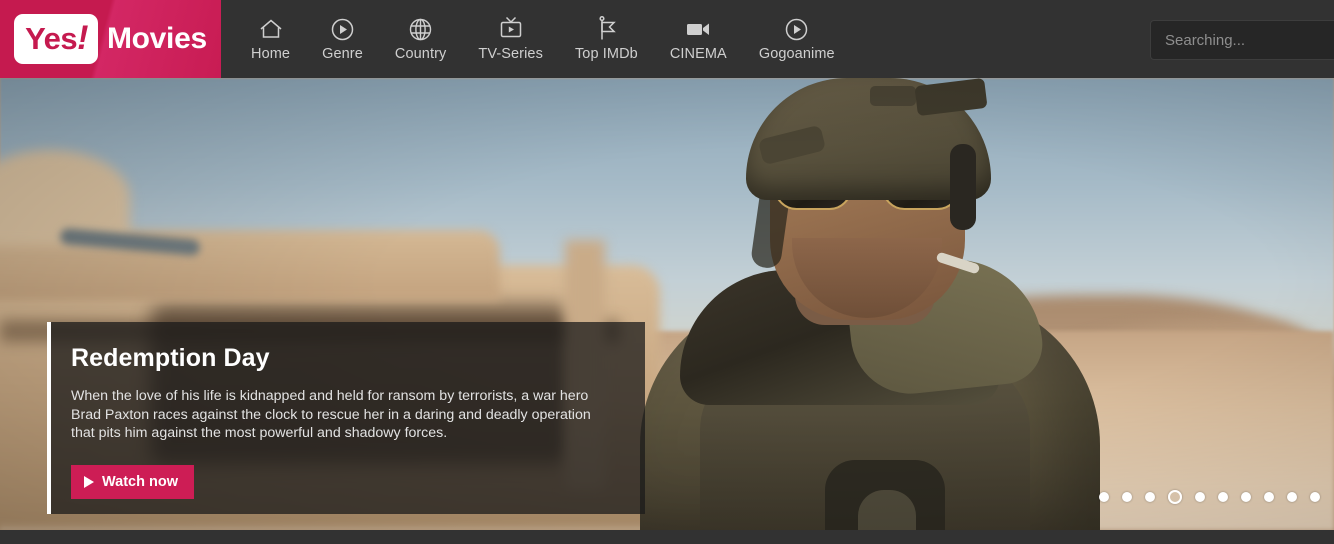  Describe the element at coordinates (420, 54) in the screenshot. I see `nav-label-country: Country` at that location.